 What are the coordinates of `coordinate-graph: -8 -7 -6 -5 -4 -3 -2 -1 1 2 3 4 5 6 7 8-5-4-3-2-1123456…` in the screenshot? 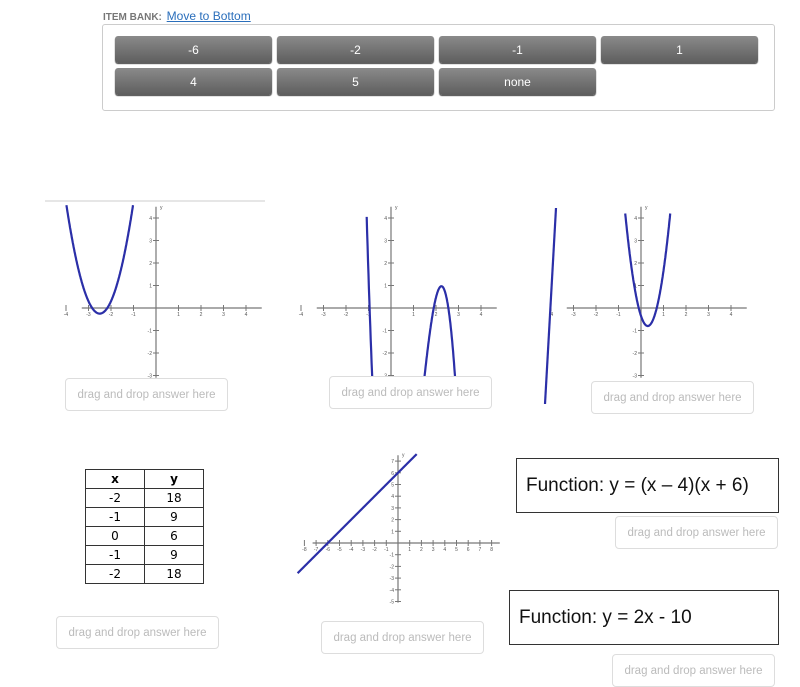 It's located at (401, 529).